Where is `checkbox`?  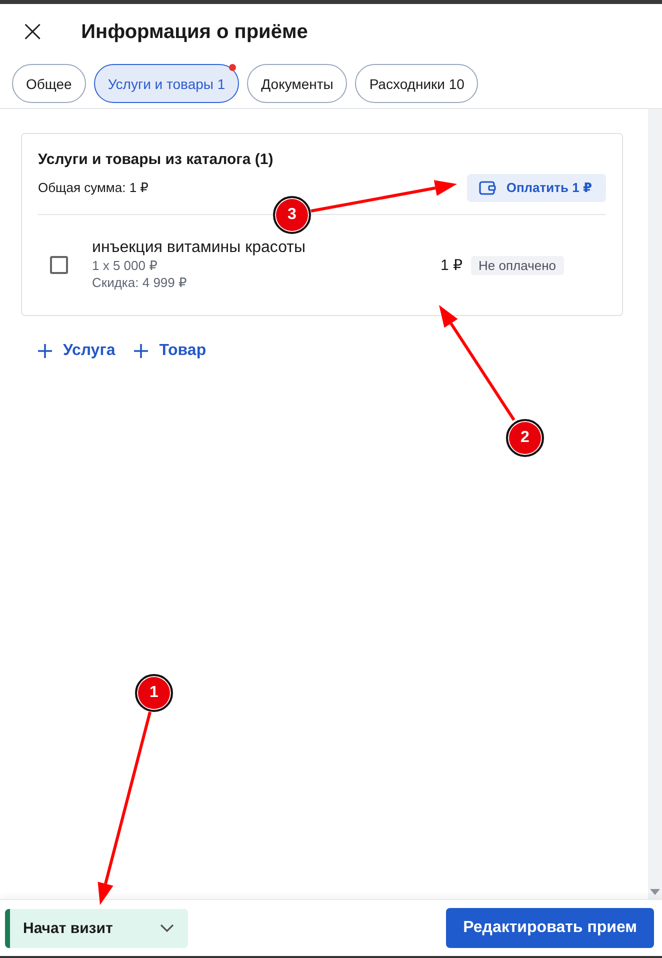 checkbox is located at coordinates (59, 265).